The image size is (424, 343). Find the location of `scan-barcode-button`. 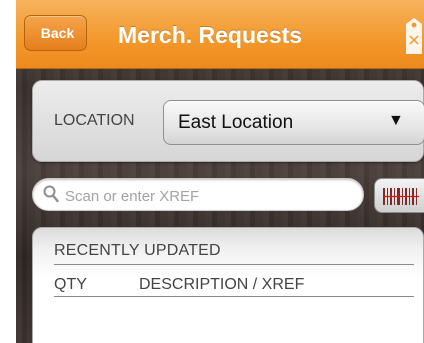

scan-barcode-button is located at coordinates (399, 195).